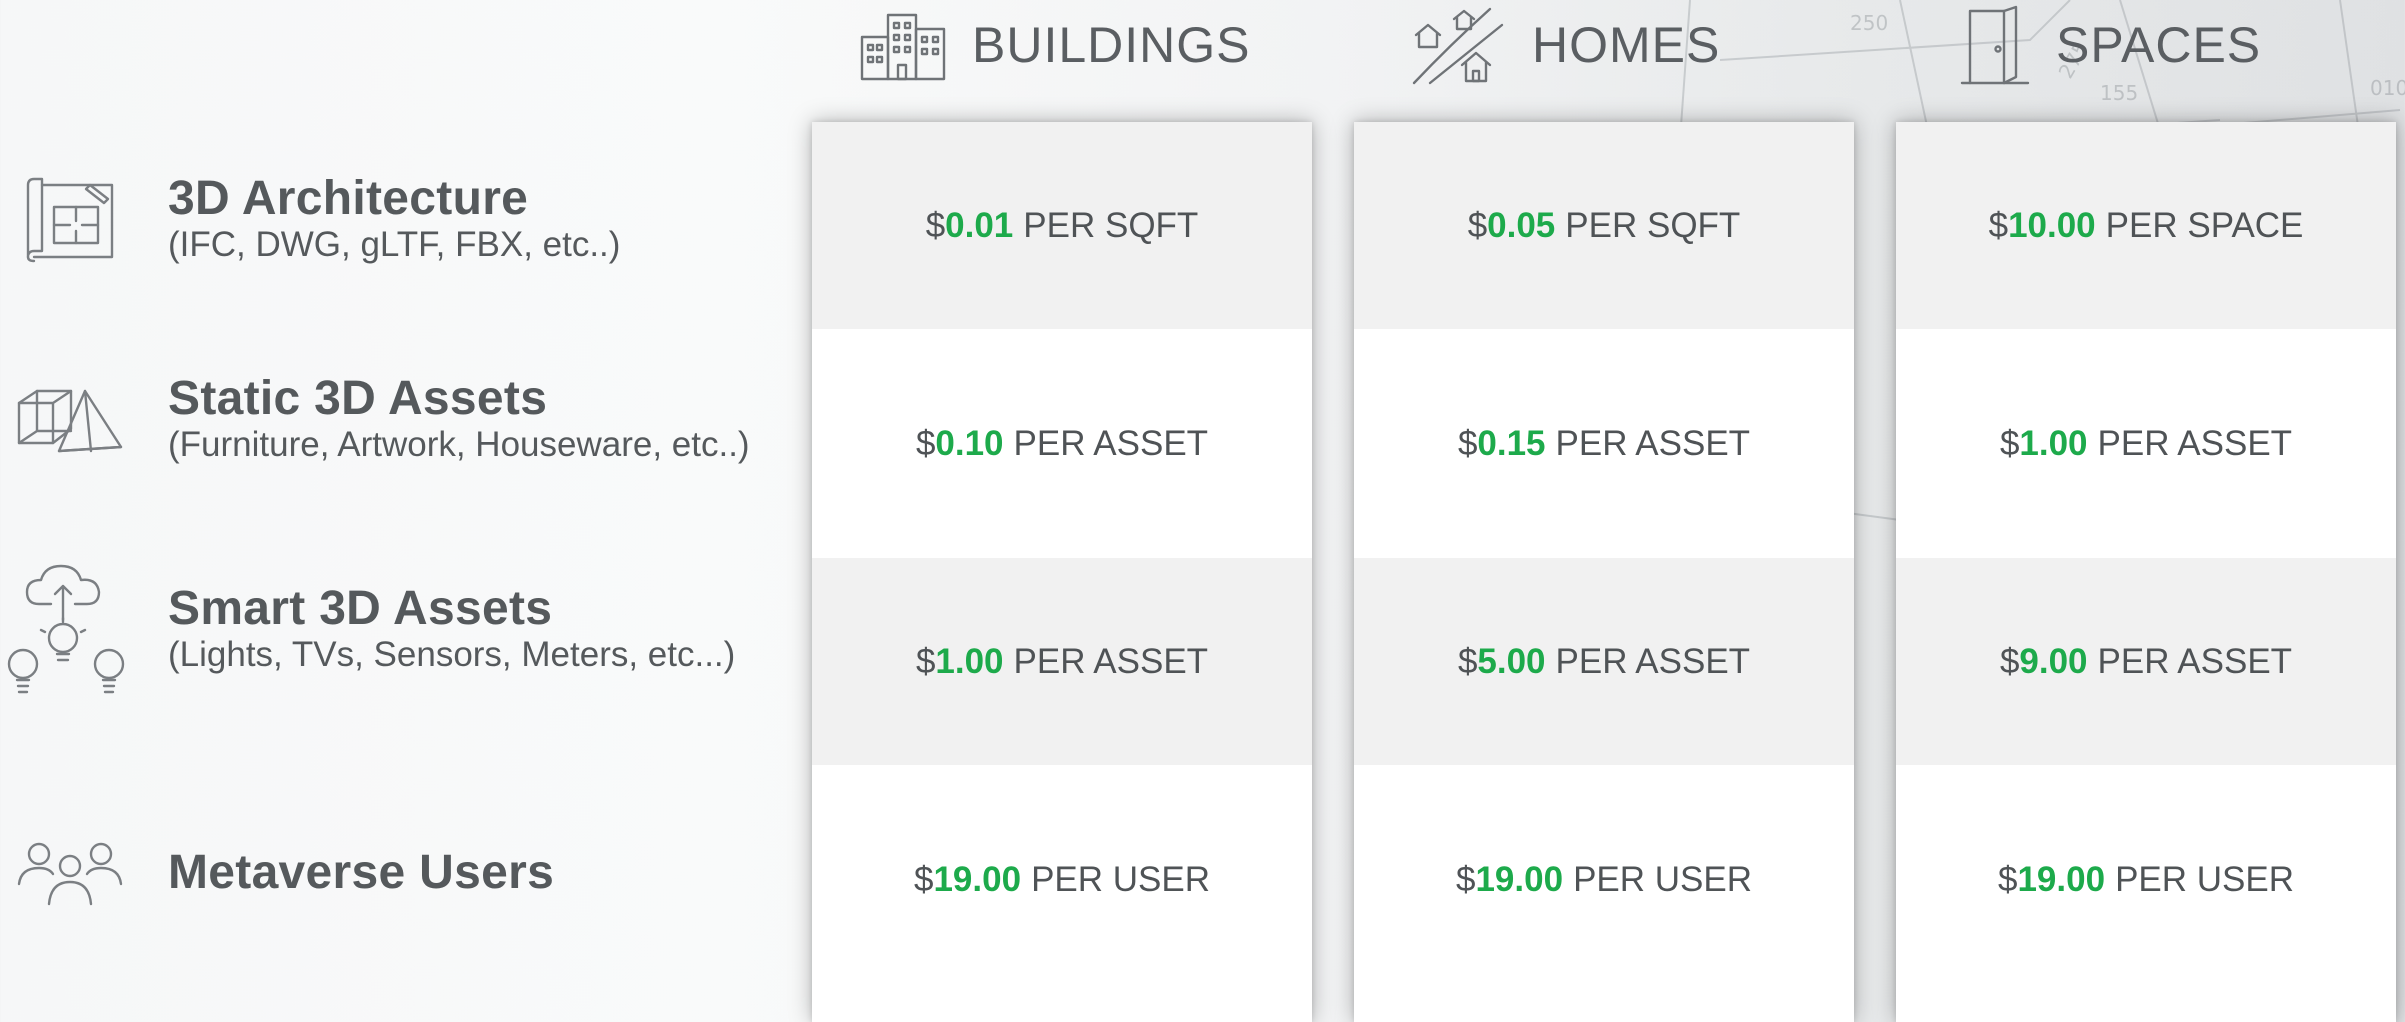  Describe the element at coordinates (70, 630) in the screenshot. I see `cloud-bulbs-icon` at that location.